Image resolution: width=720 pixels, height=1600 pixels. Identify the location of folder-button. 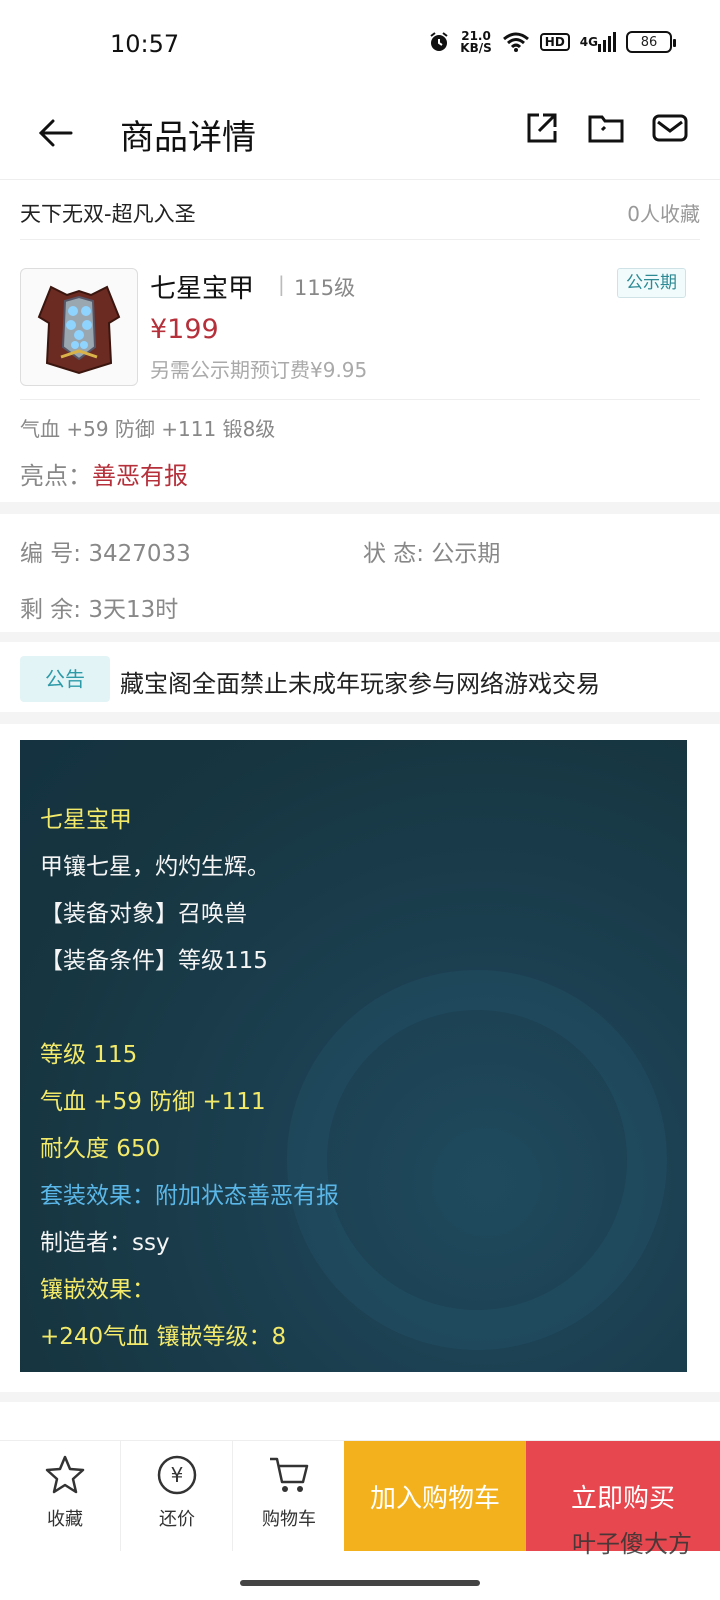
(606, 128).